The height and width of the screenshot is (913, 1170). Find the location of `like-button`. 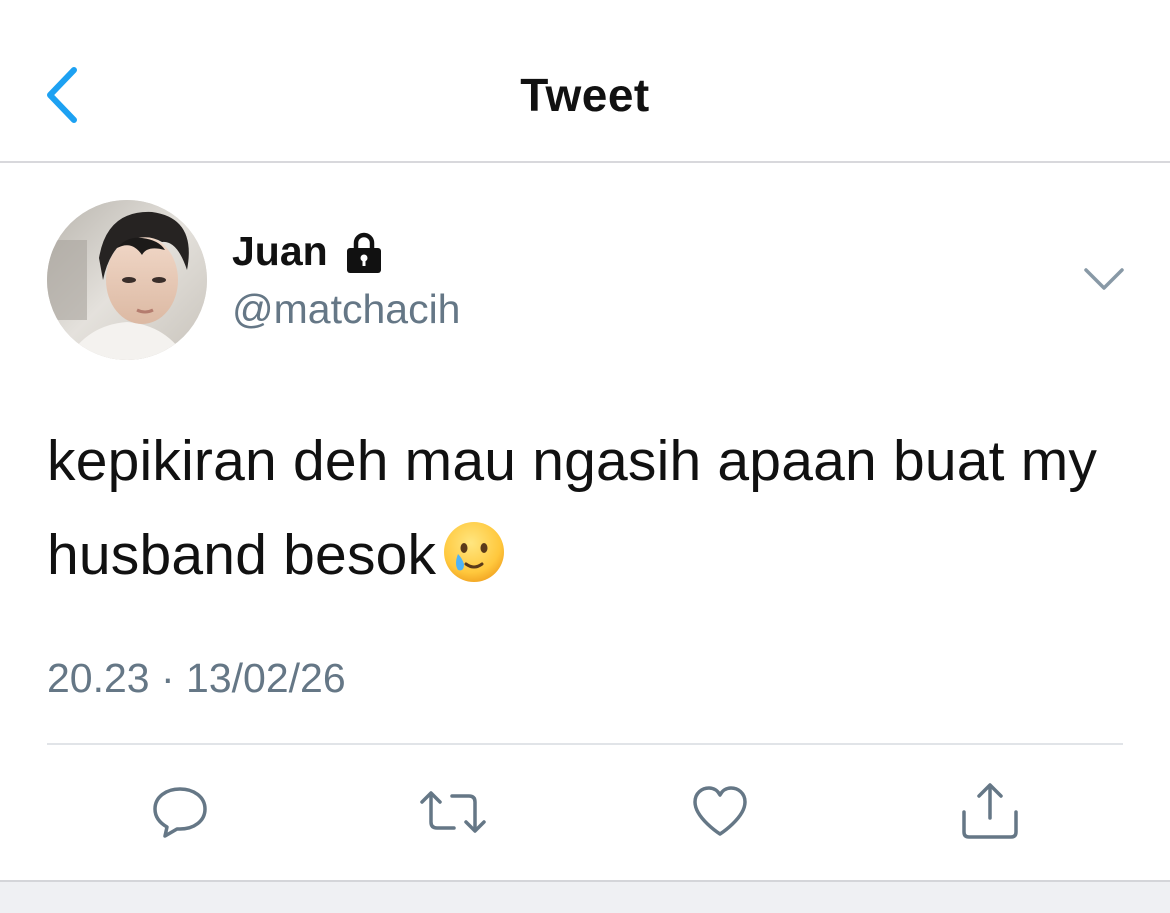

like-button is located at coordinates (720, 812).